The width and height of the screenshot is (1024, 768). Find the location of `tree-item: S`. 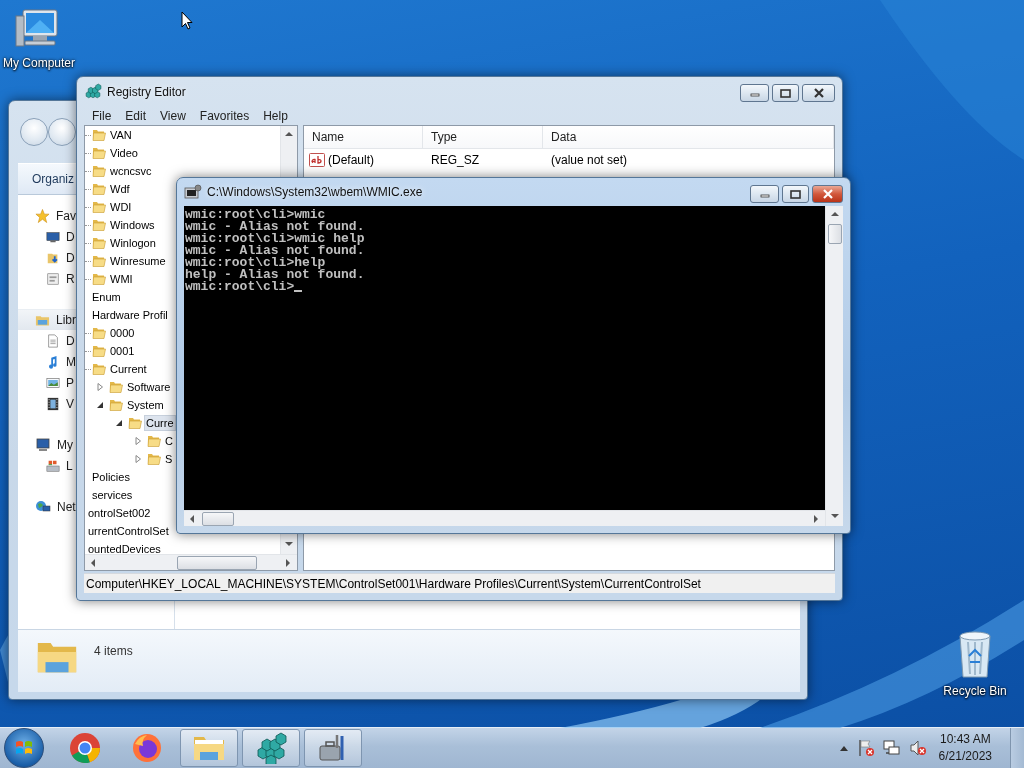

tree-item: S is located at coordinates (169, 459).